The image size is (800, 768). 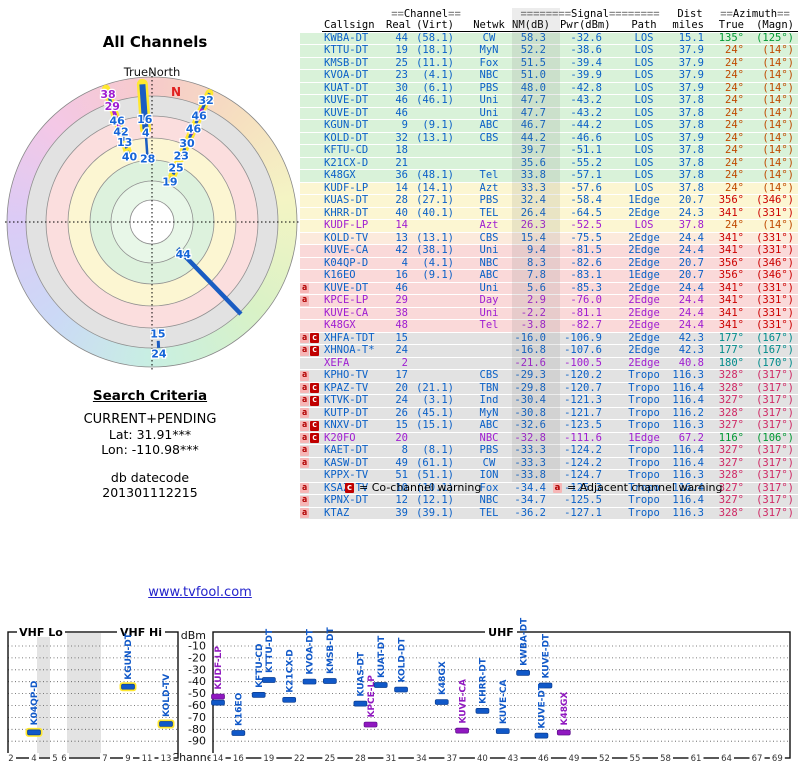 I want to click on radar-chart: 32464630232519382946421340 28164441524N, so click(x=153, y=222).